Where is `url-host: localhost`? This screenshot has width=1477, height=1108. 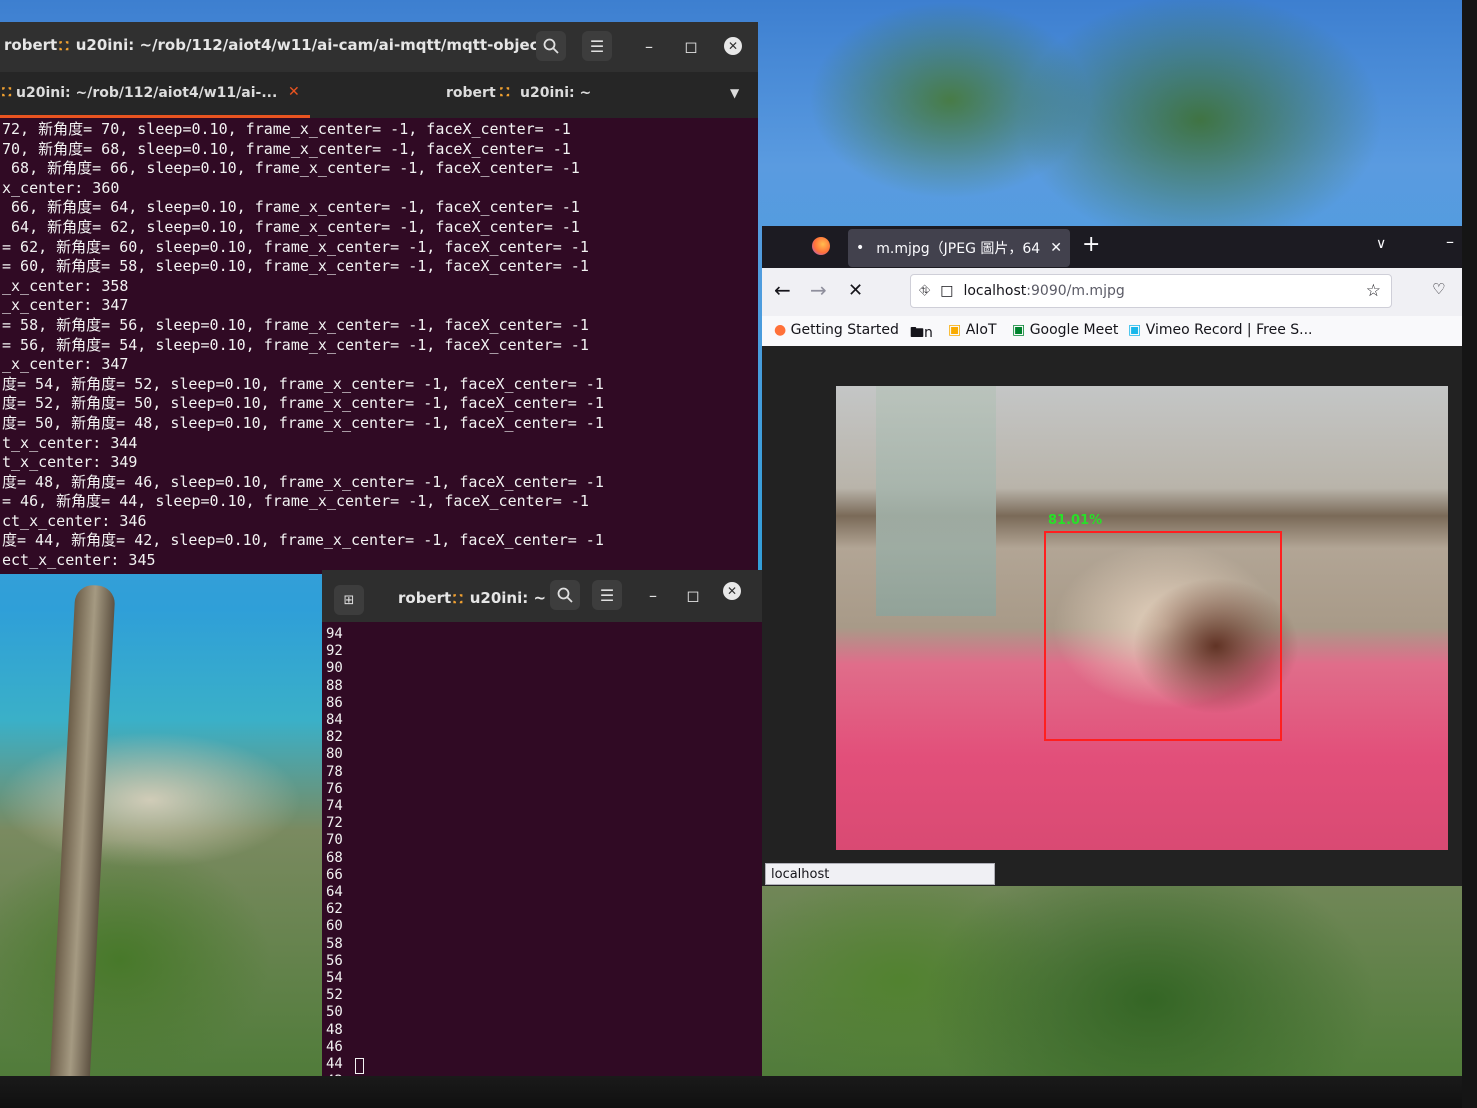 url-host: localhost is located at coordinates (995, 291).